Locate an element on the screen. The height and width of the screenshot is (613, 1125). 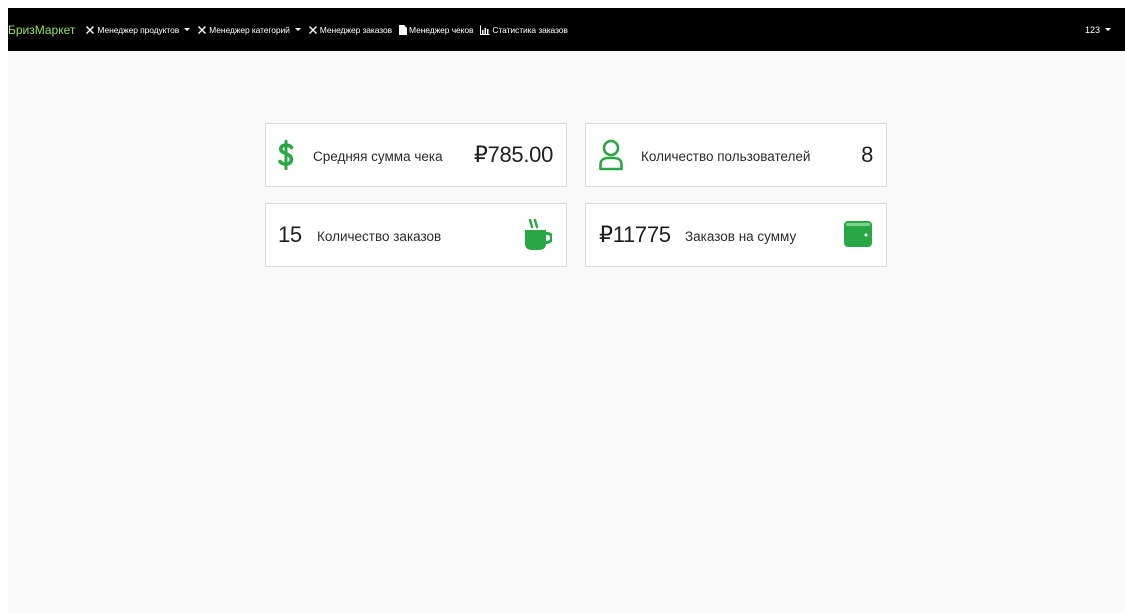
nav-category-manager: Менеджер категорий is located at coordinates (249, 30).